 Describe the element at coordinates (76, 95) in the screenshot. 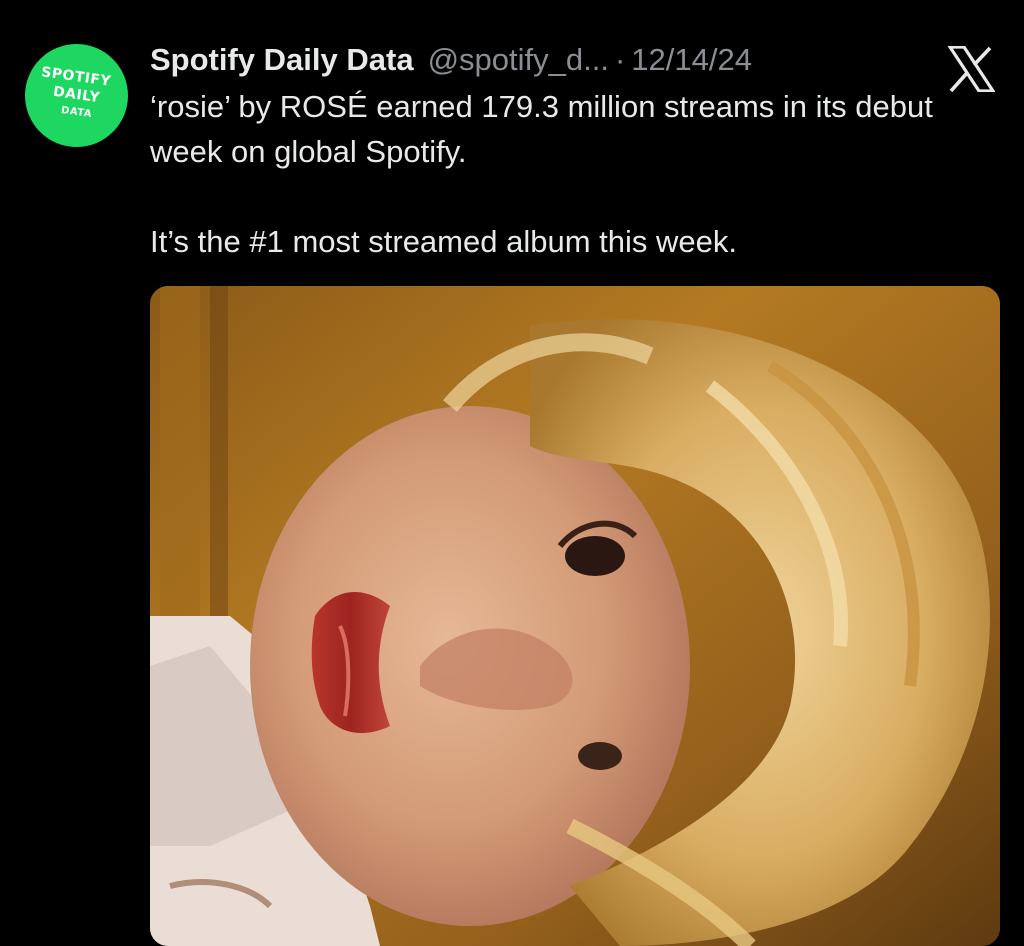

I see `avatar: SPOTIFY DAILY DATA` at that location.